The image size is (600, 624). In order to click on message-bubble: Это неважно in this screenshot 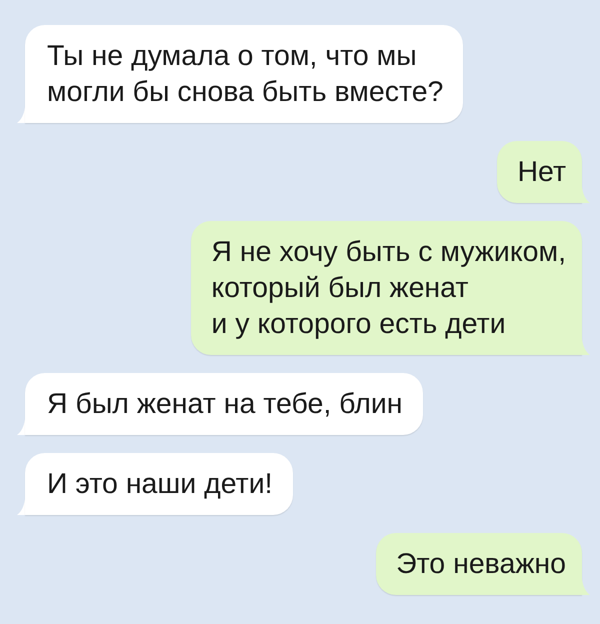, I will do `click(479, 564)`.